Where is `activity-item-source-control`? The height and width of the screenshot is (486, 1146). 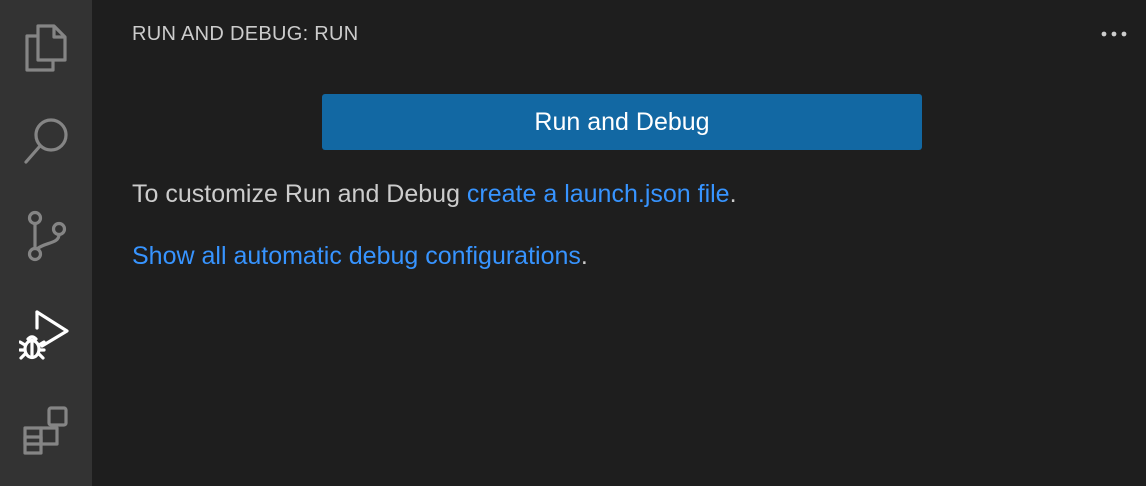
activity-item-source-control is located at coordinates (46, 236).